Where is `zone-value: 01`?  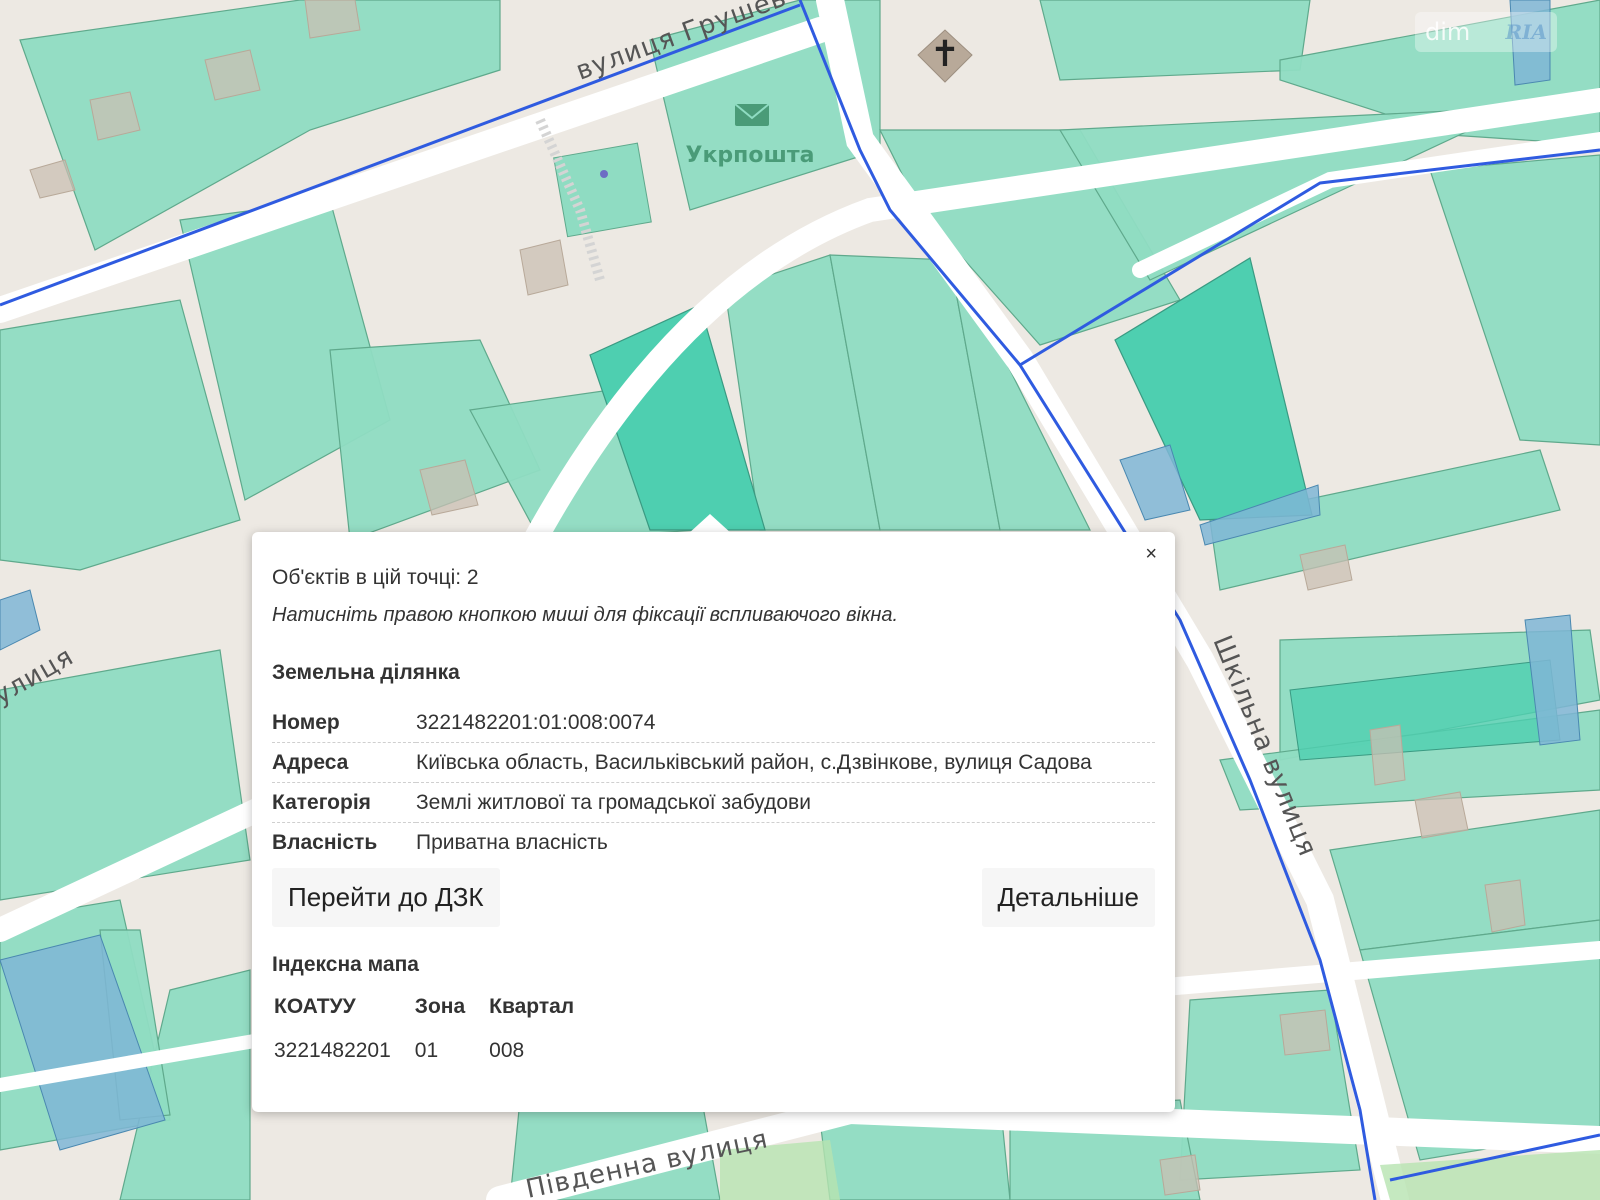
zone-value: 01 is located at coordinates (426, 1050).